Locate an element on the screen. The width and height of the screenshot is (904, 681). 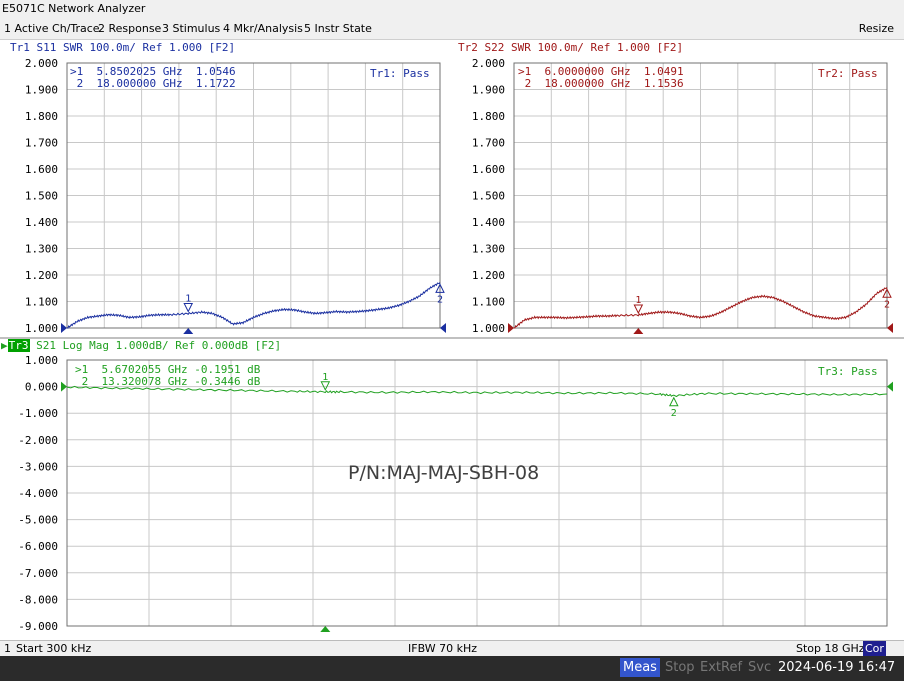
trace3-marker2-label: 2 is located at coordinates (674, 413).